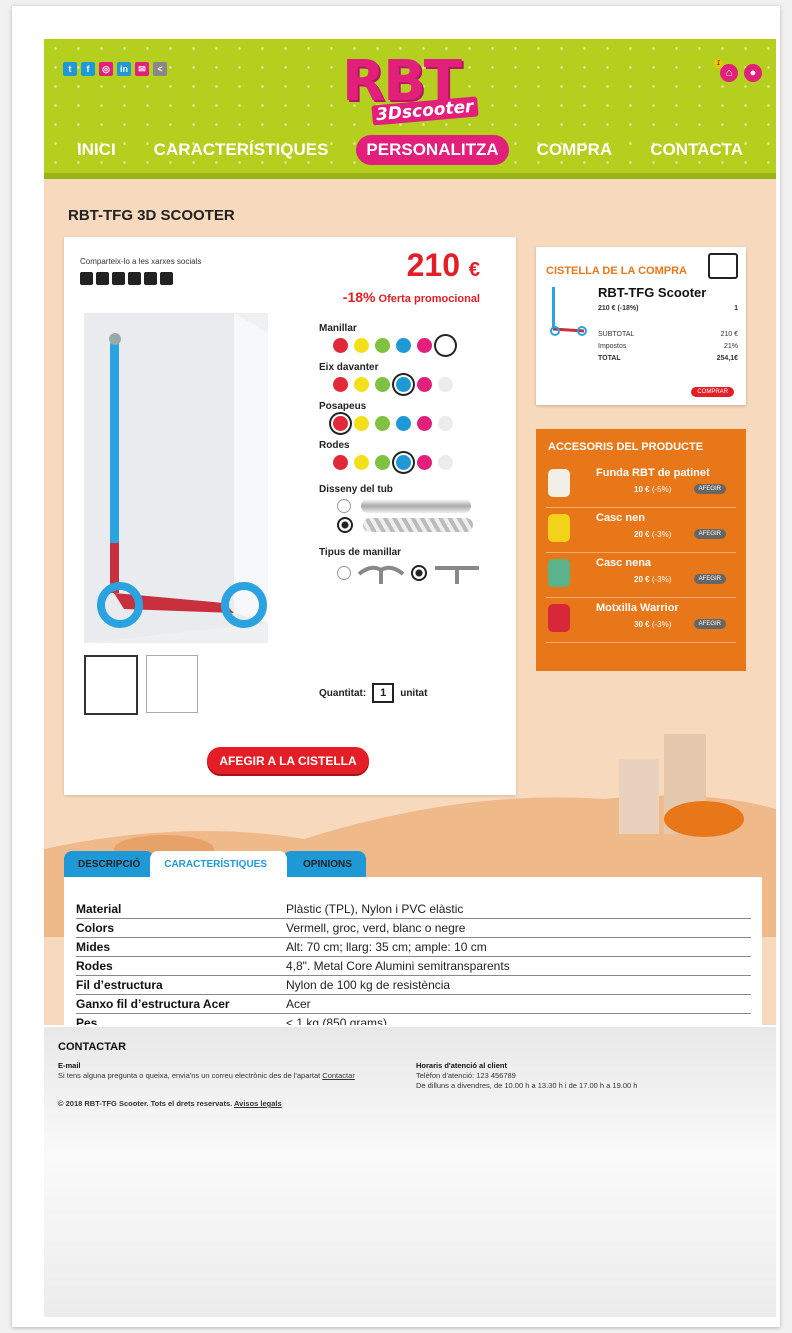 The width and height of the screenshot is (792, 1333). I want to click on spec-key: Mides, so click(93, 947).